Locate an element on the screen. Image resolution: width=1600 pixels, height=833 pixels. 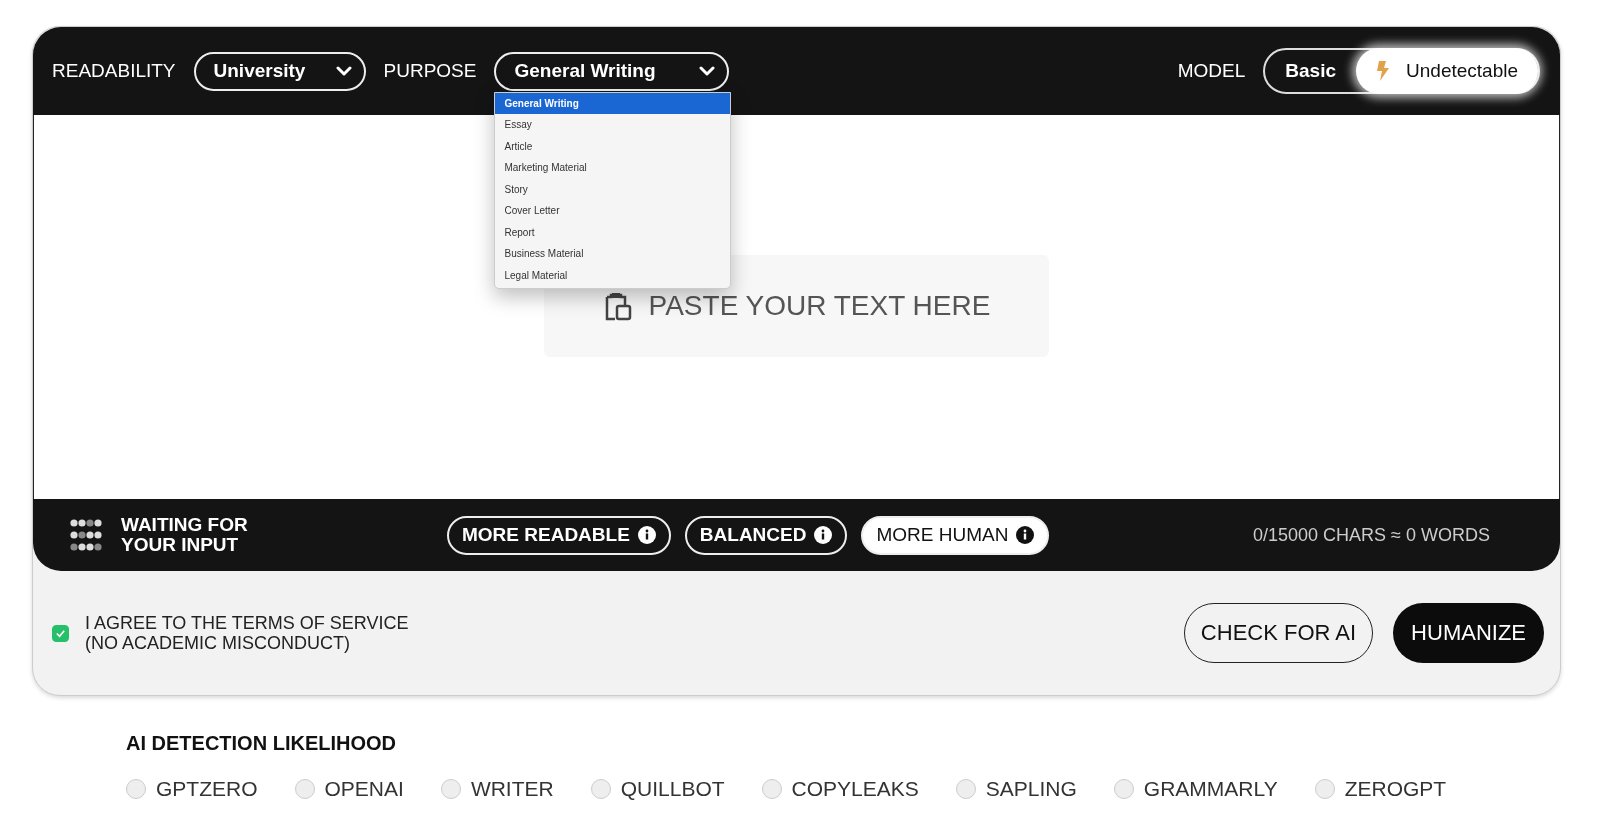
checkmark-icon is located at coordinates (60, 633).